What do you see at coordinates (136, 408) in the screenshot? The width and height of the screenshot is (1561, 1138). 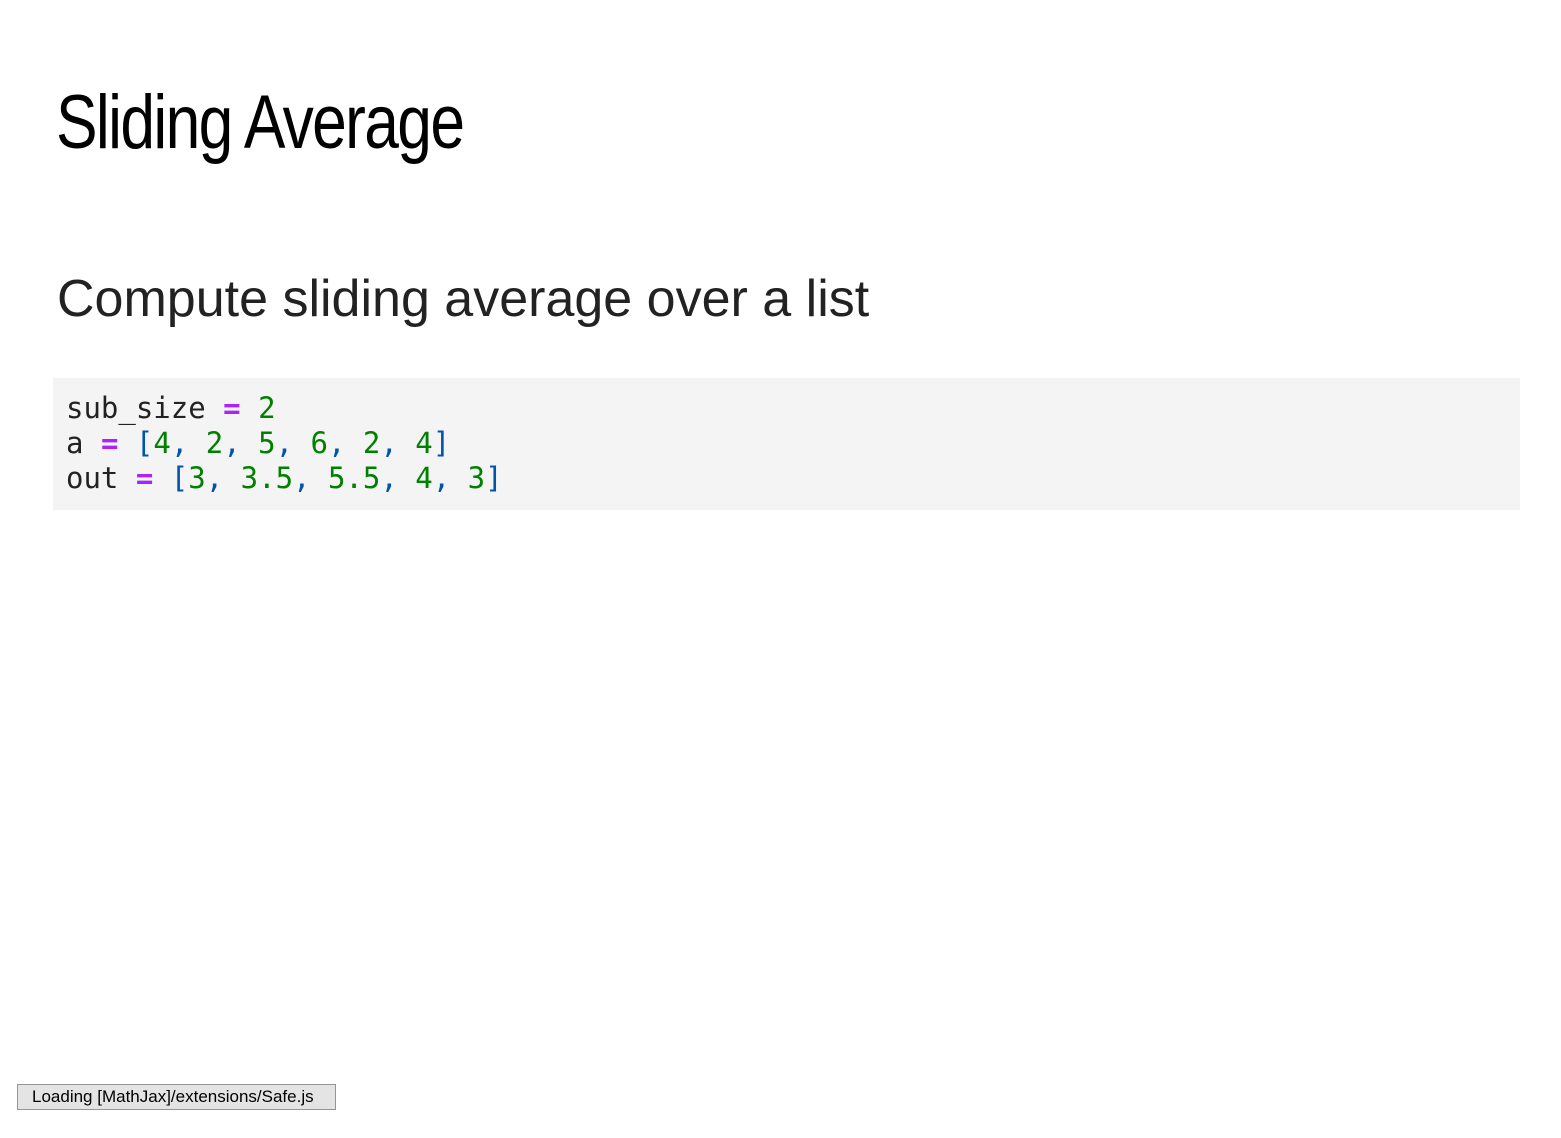 I see `code-token-name: sub_size` at bounding box center [136, 408].